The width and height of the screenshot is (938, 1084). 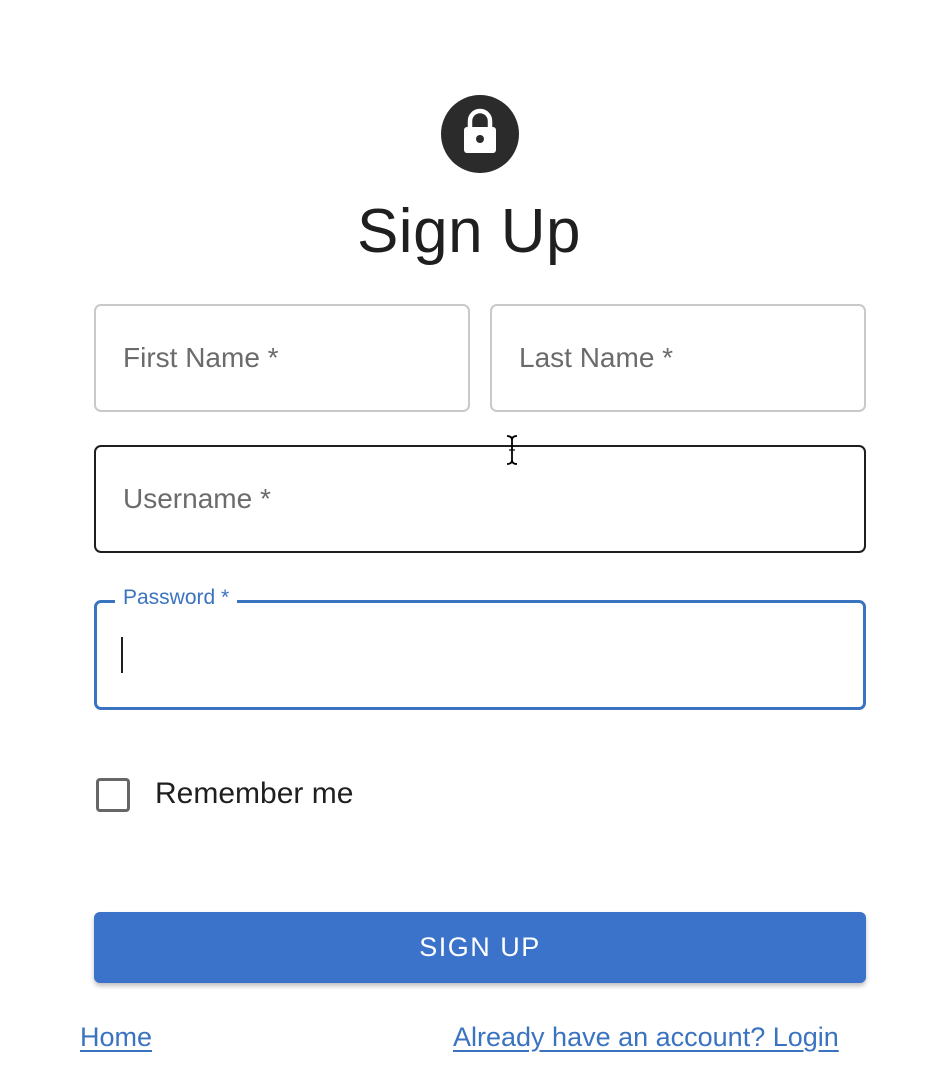 I want to click on last-name-placeholder: Last Name *, so click(x=596, y=357).